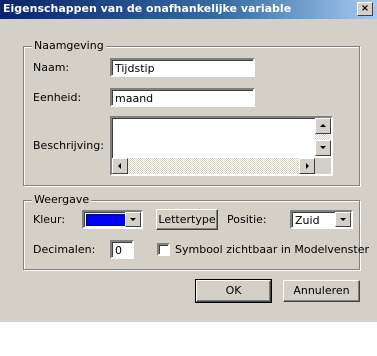 The height and width of the screenshot is (356, 377). What do you see at coordinates (321, 219) in the screenshot?
I see `positie-dropdown: Zuid` at bounding box center [321, 219].